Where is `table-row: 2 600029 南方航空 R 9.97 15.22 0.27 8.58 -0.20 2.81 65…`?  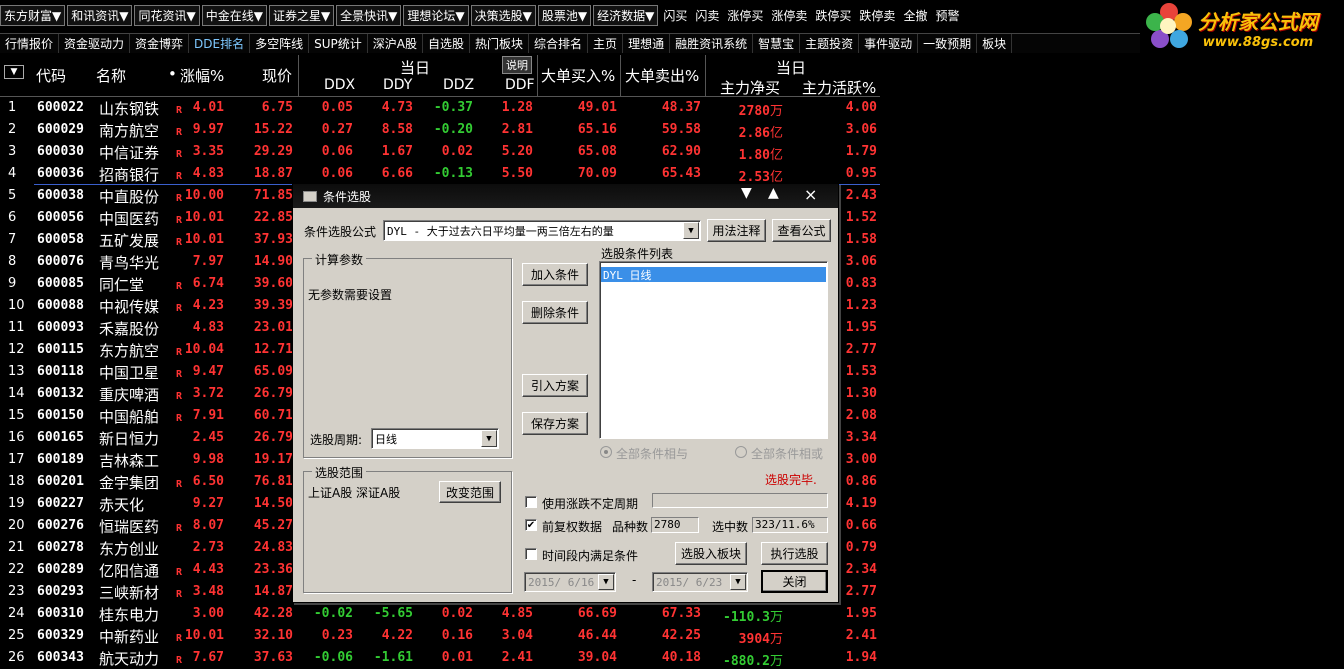
table-row: 2 600029 南方航空 R 9.97 15.22 0.27 8.58 -0.20 2.81 65… is located at coordinates (440, 130).